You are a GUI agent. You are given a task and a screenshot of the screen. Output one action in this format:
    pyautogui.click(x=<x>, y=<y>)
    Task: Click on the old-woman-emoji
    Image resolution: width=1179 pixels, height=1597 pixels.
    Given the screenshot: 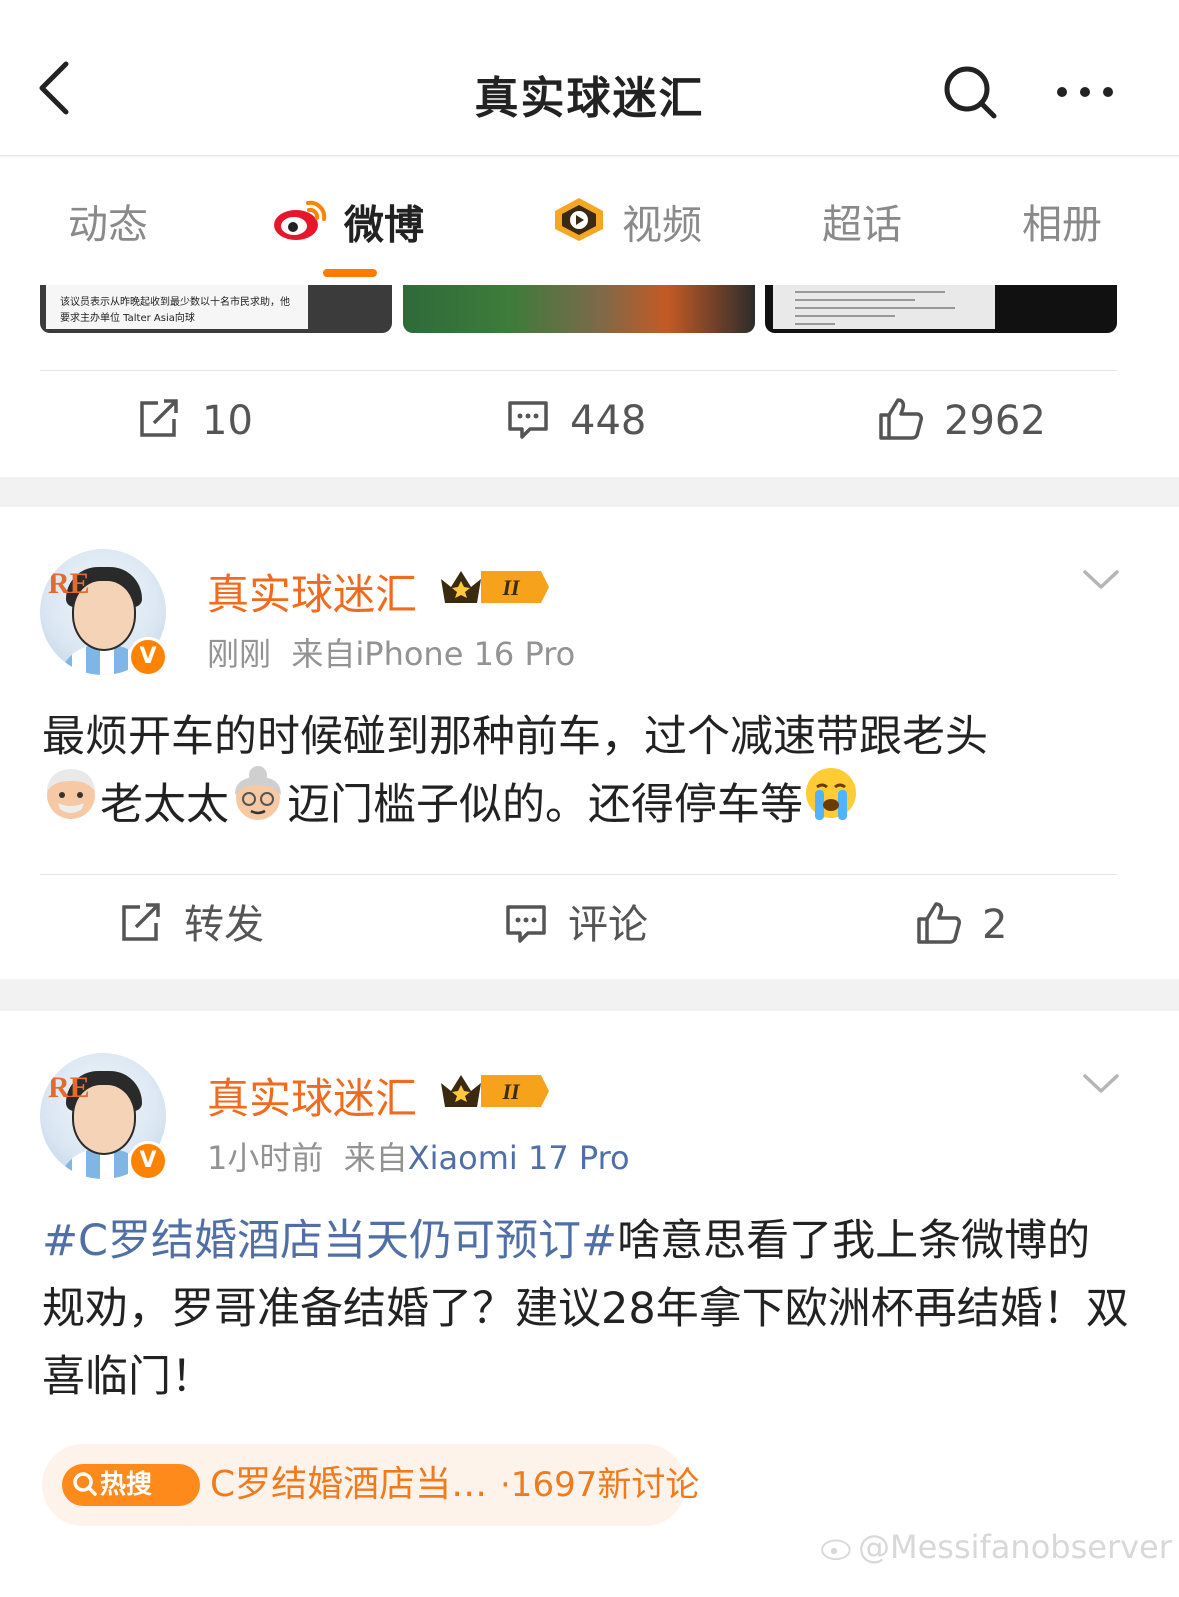 What is the action you would take?
    pyautogui.click(x=258, y=804)
    